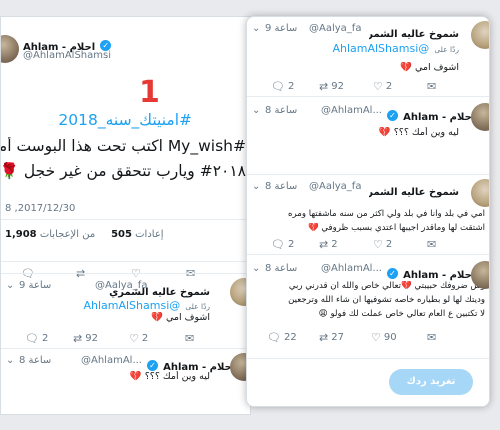  Describe the element at coordinates (431, 382) in the screenshot. I see `tweet-reply-button: تغريد ردك` at that location.